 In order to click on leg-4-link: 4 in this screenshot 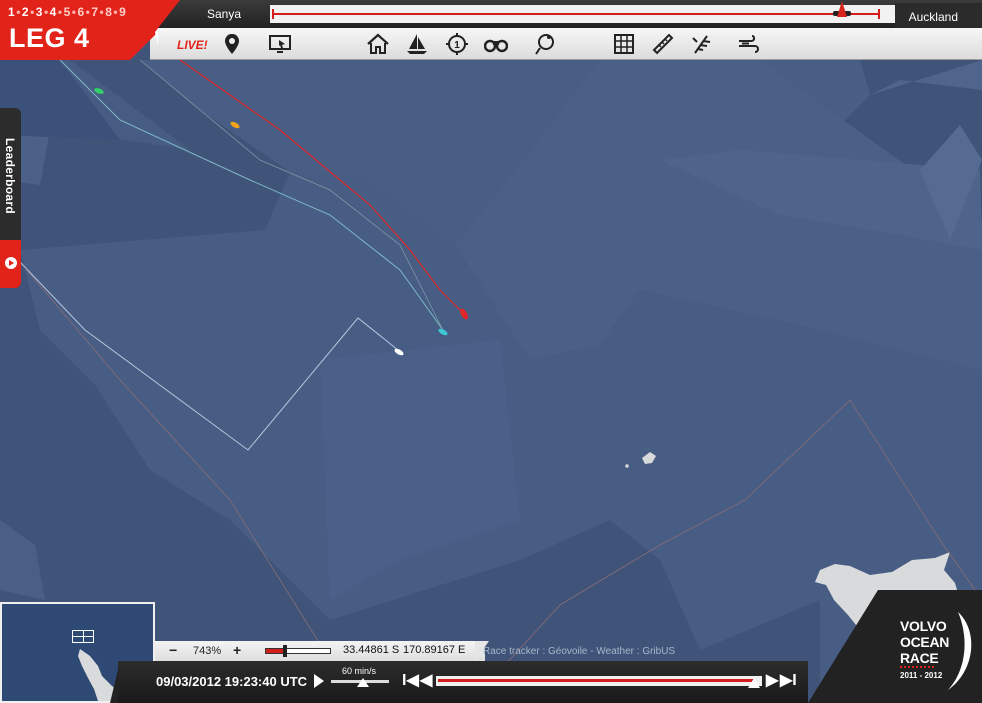, I will do `click(53, 12)`.